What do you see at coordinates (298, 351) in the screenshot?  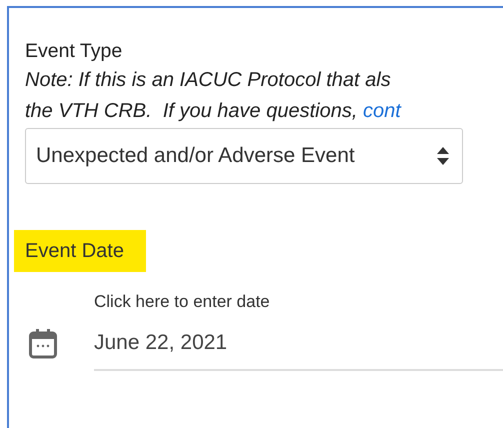 I see `date-field: June 22, 2021` at bounding box center [298, 351].